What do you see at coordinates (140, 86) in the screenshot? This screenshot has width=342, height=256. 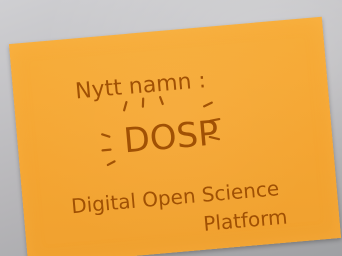 I see `note-header: Nytt namn :` at bounding box center [140, 86].